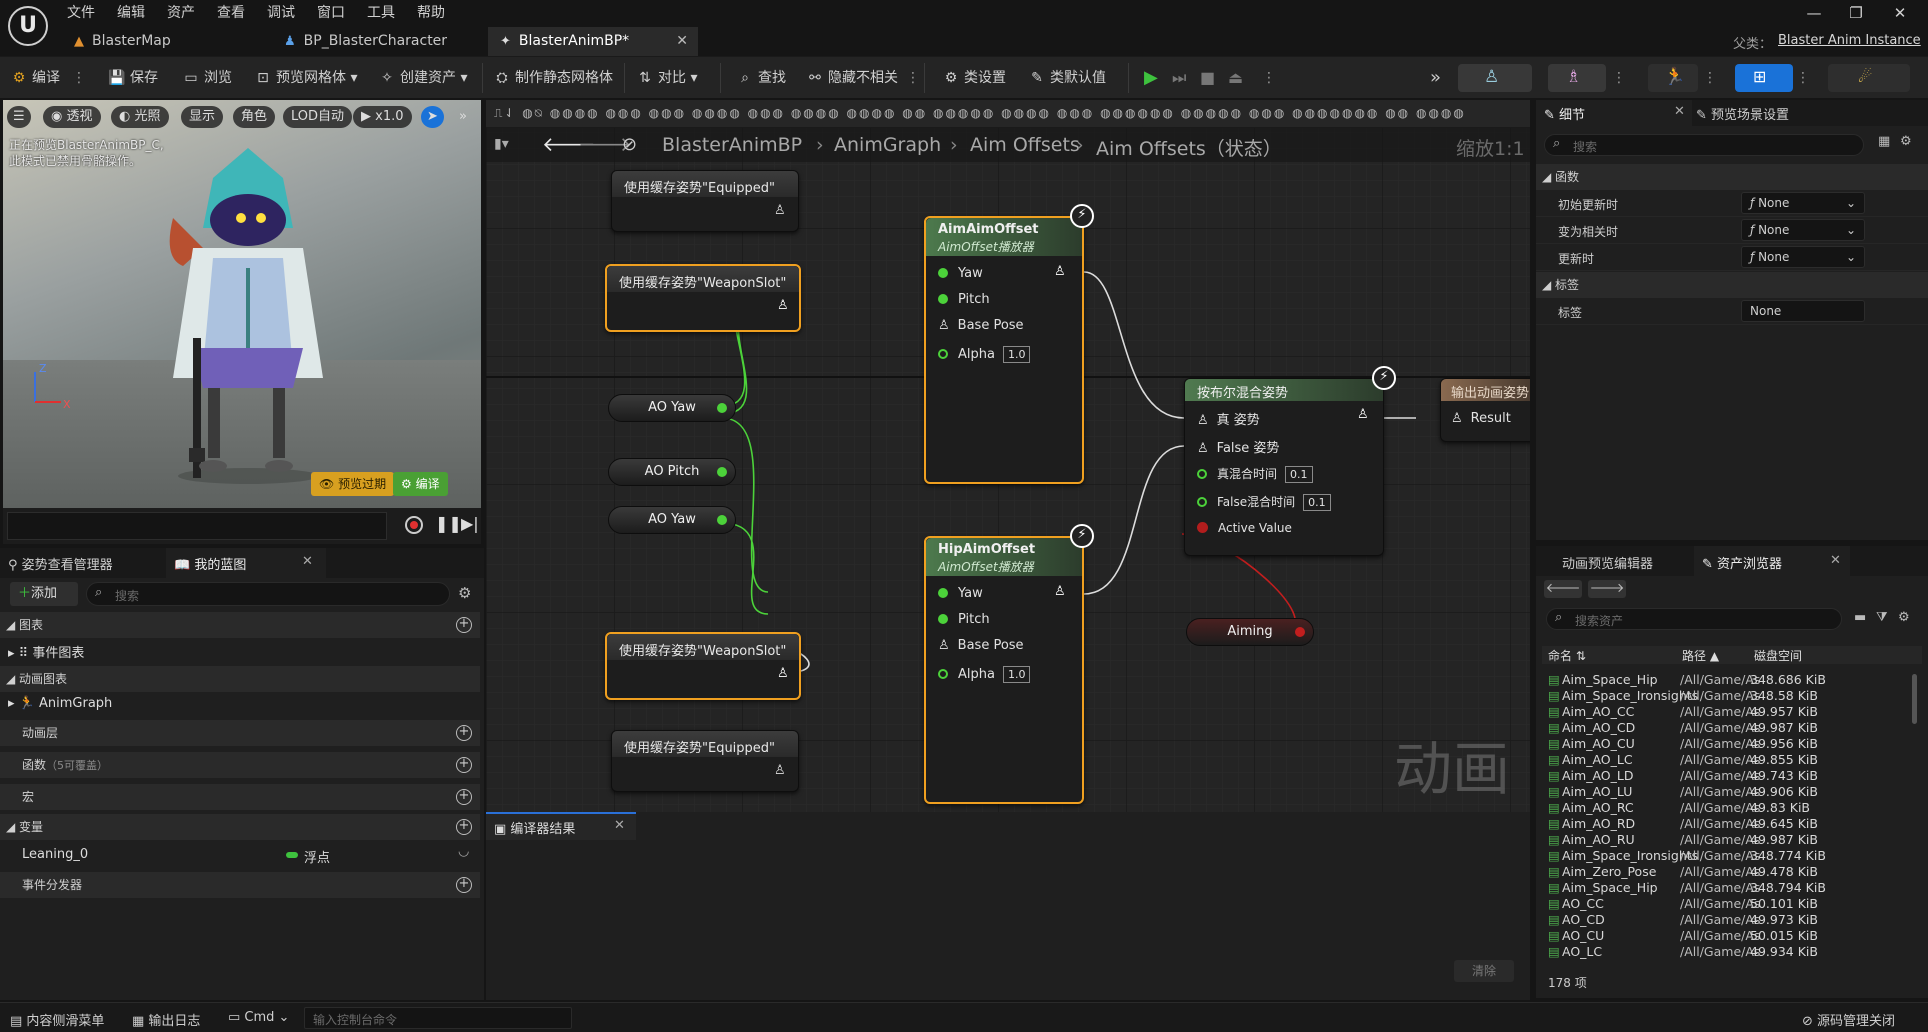 The height and width of the screenshot is (1032, 1928). Describe the element at coordinates (240, 855) in the screenshot. I see `variable-row: Leaning_0 浮点 ◡` at that location.